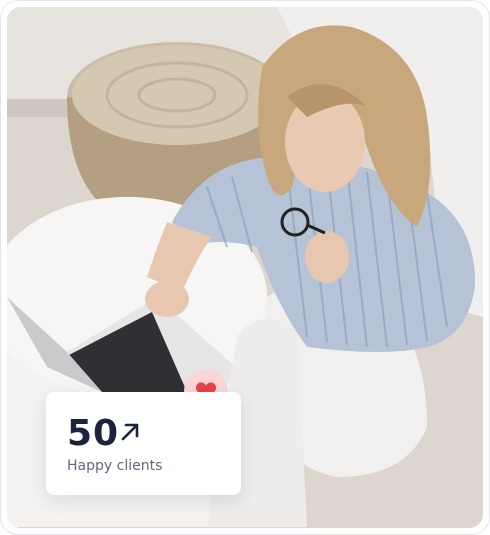  Describe the element at coordinates (115, 466) in the screenshot. I see `stat-label: Happy clients` at that location.